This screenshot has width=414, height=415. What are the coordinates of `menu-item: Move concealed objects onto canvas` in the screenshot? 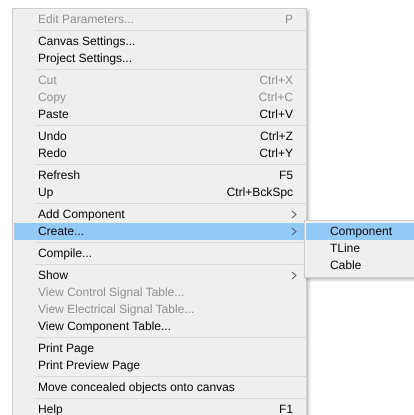 It's located at (159, 387).